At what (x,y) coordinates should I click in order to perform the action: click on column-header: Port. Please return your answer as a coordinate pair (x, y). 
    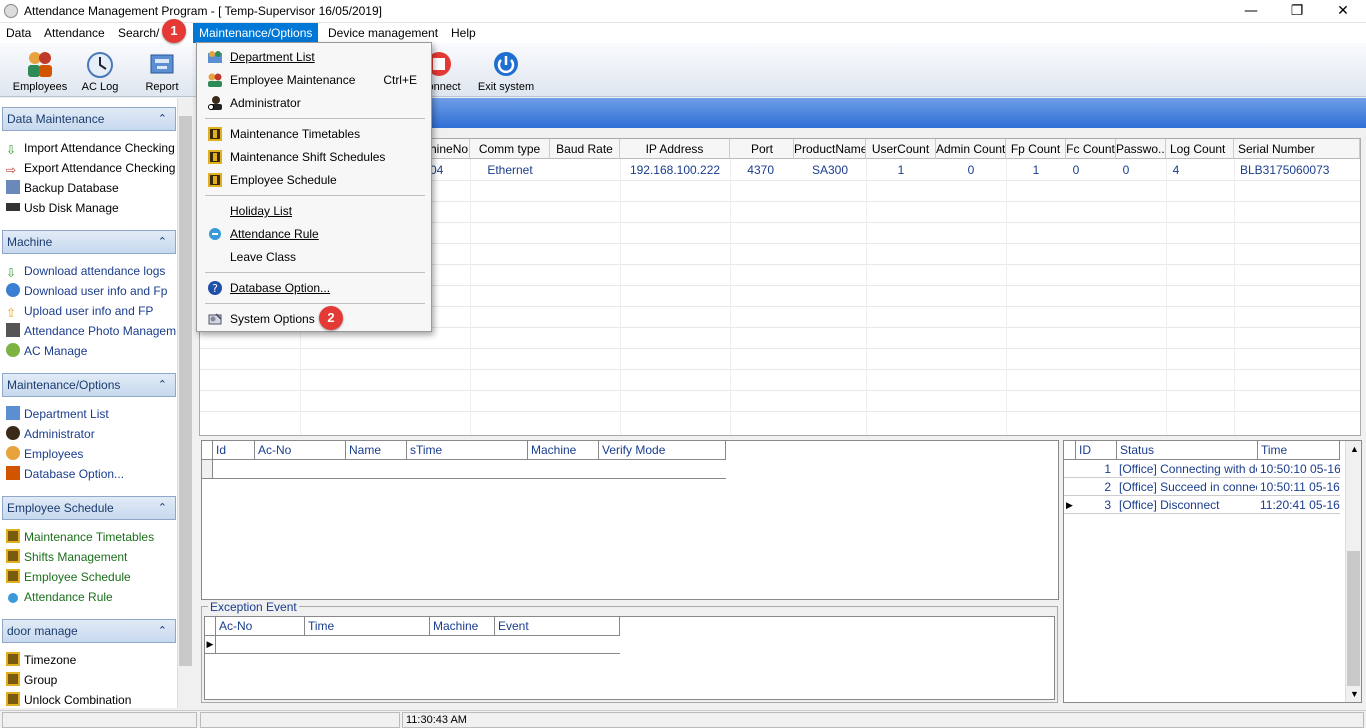
    Looking at the image, I should click on (762, 149).